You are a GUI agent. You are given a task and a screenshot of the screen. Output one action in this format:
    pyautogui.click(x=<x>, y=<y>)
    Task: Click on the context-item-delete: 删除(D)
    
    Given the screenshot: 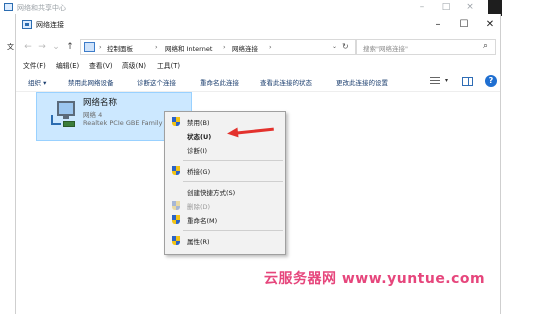 What is the action you would take?
    pyautogui.click(x=225, y=206)
    